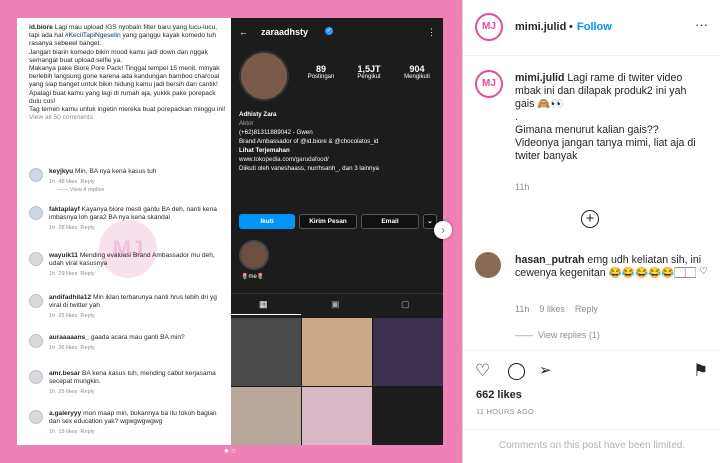  Describe the element at coordinates (61, 118) in the screenshot. I see `view-all-comments: View all 50 comments` at that location.